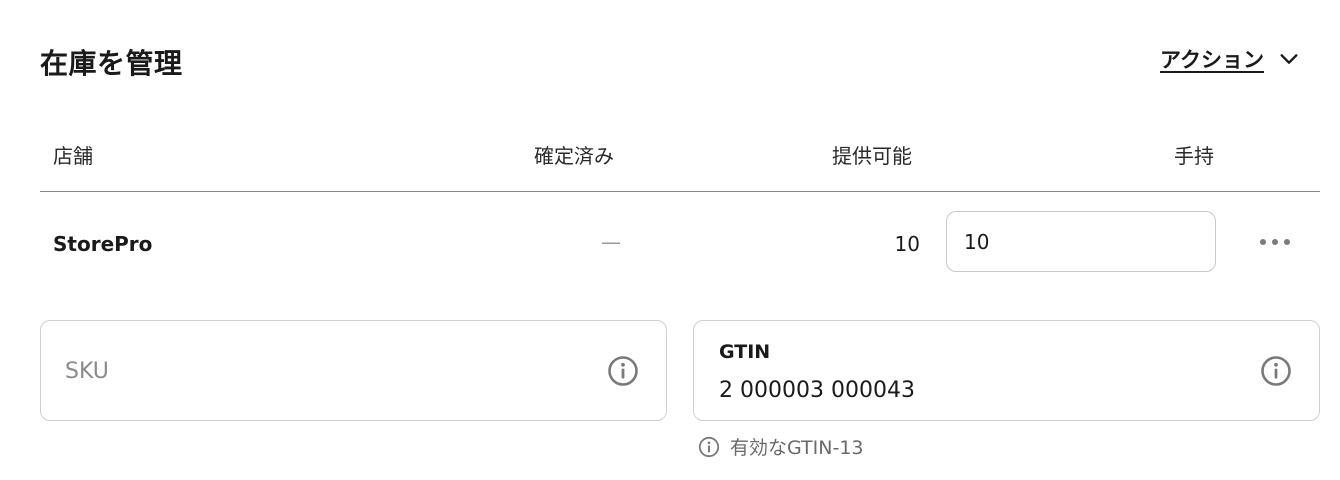  Describe the element at coordinates (325, 371) in the screenshot. I see `sku-input` at that location.